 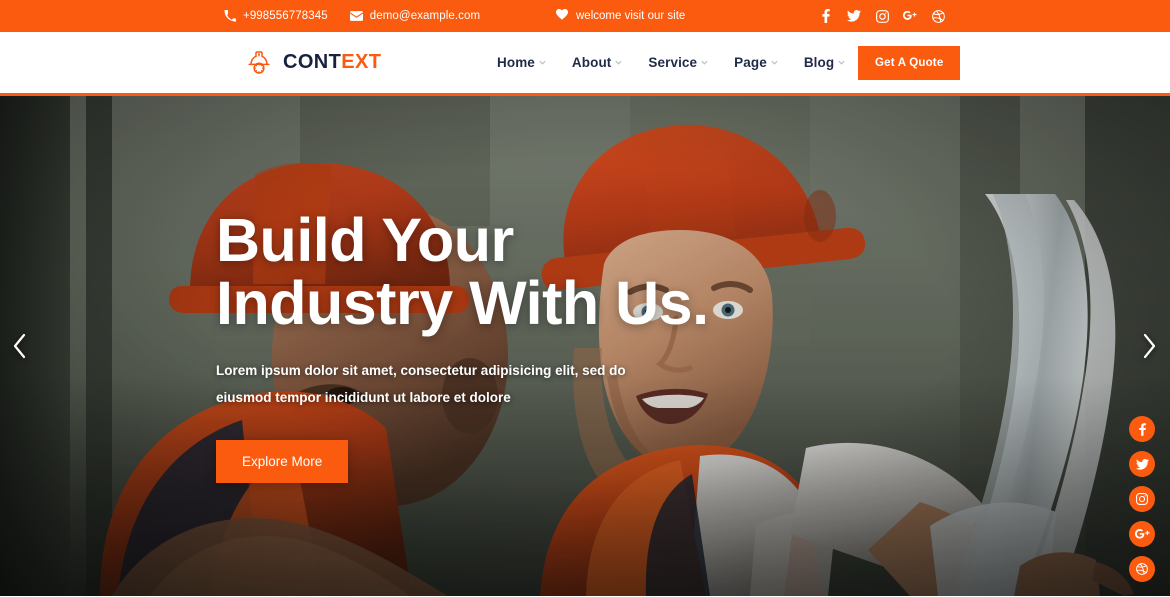 What do you see at coordinates (282, 461) in the screenshot?
I see `explore-more-button: Explore More` at bounding box center [282, 461].